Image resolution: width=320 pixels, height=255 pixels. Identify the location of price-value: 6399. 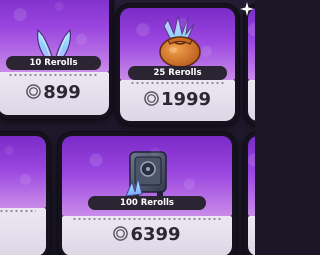
(155, 234).